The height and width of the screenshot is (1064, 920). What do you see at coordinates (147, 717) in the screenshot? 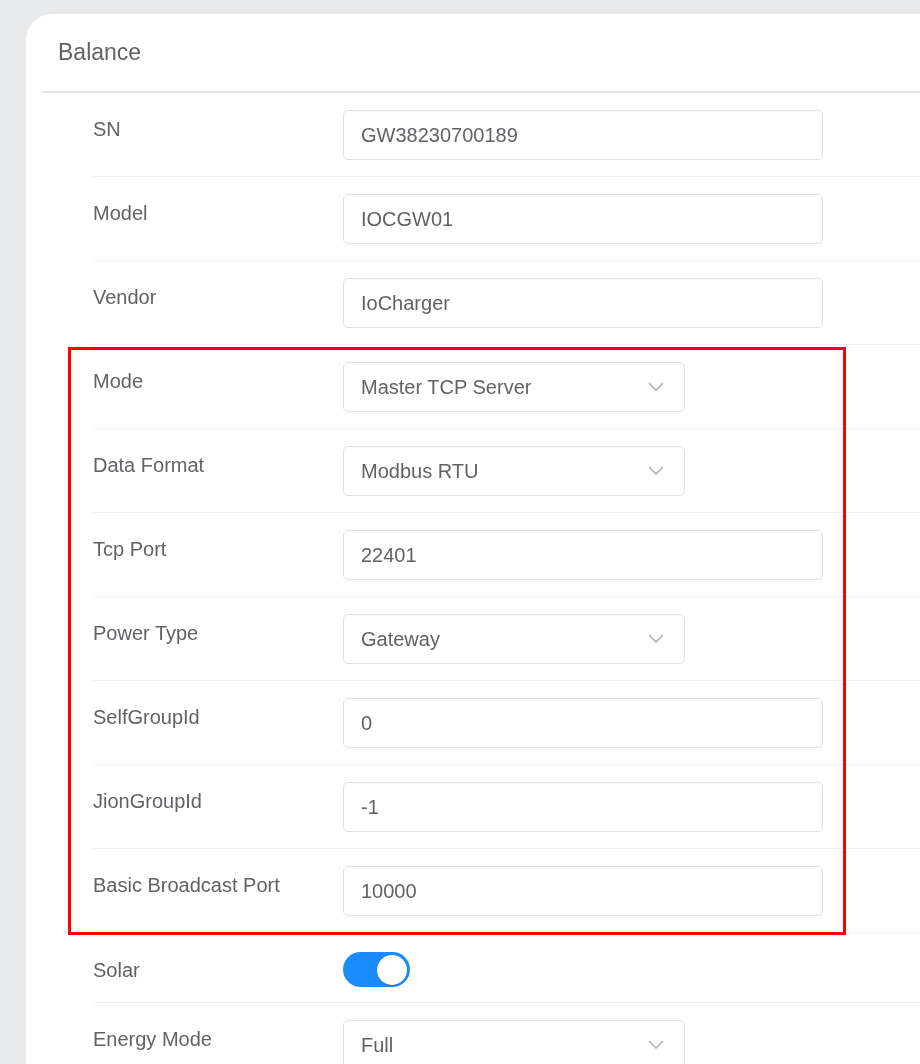
I see `field-label: SelfGroupId` at bounding box center [147, 717].